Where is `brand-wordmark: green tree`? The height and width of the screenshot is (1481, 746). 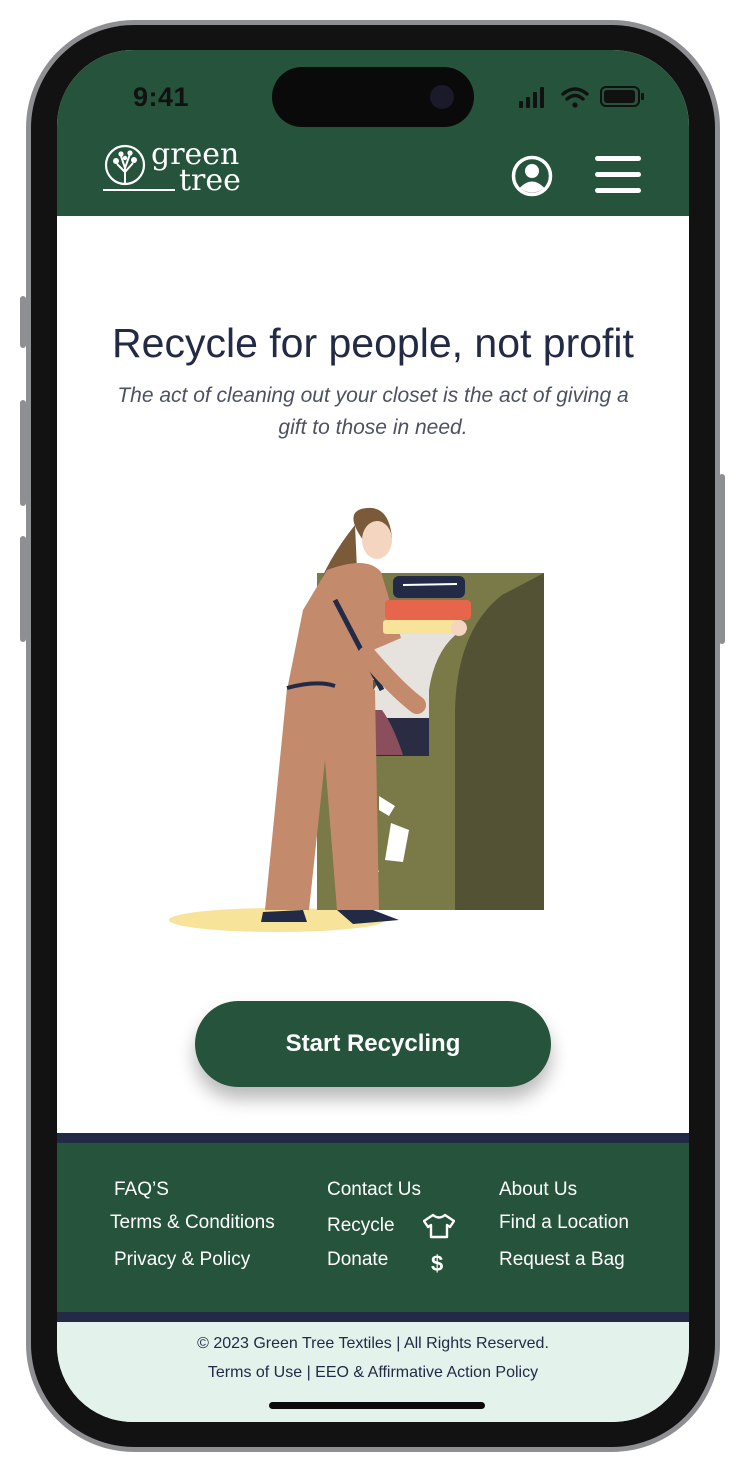 brand-wordmark: green tree is located at coordinates (196, 168).